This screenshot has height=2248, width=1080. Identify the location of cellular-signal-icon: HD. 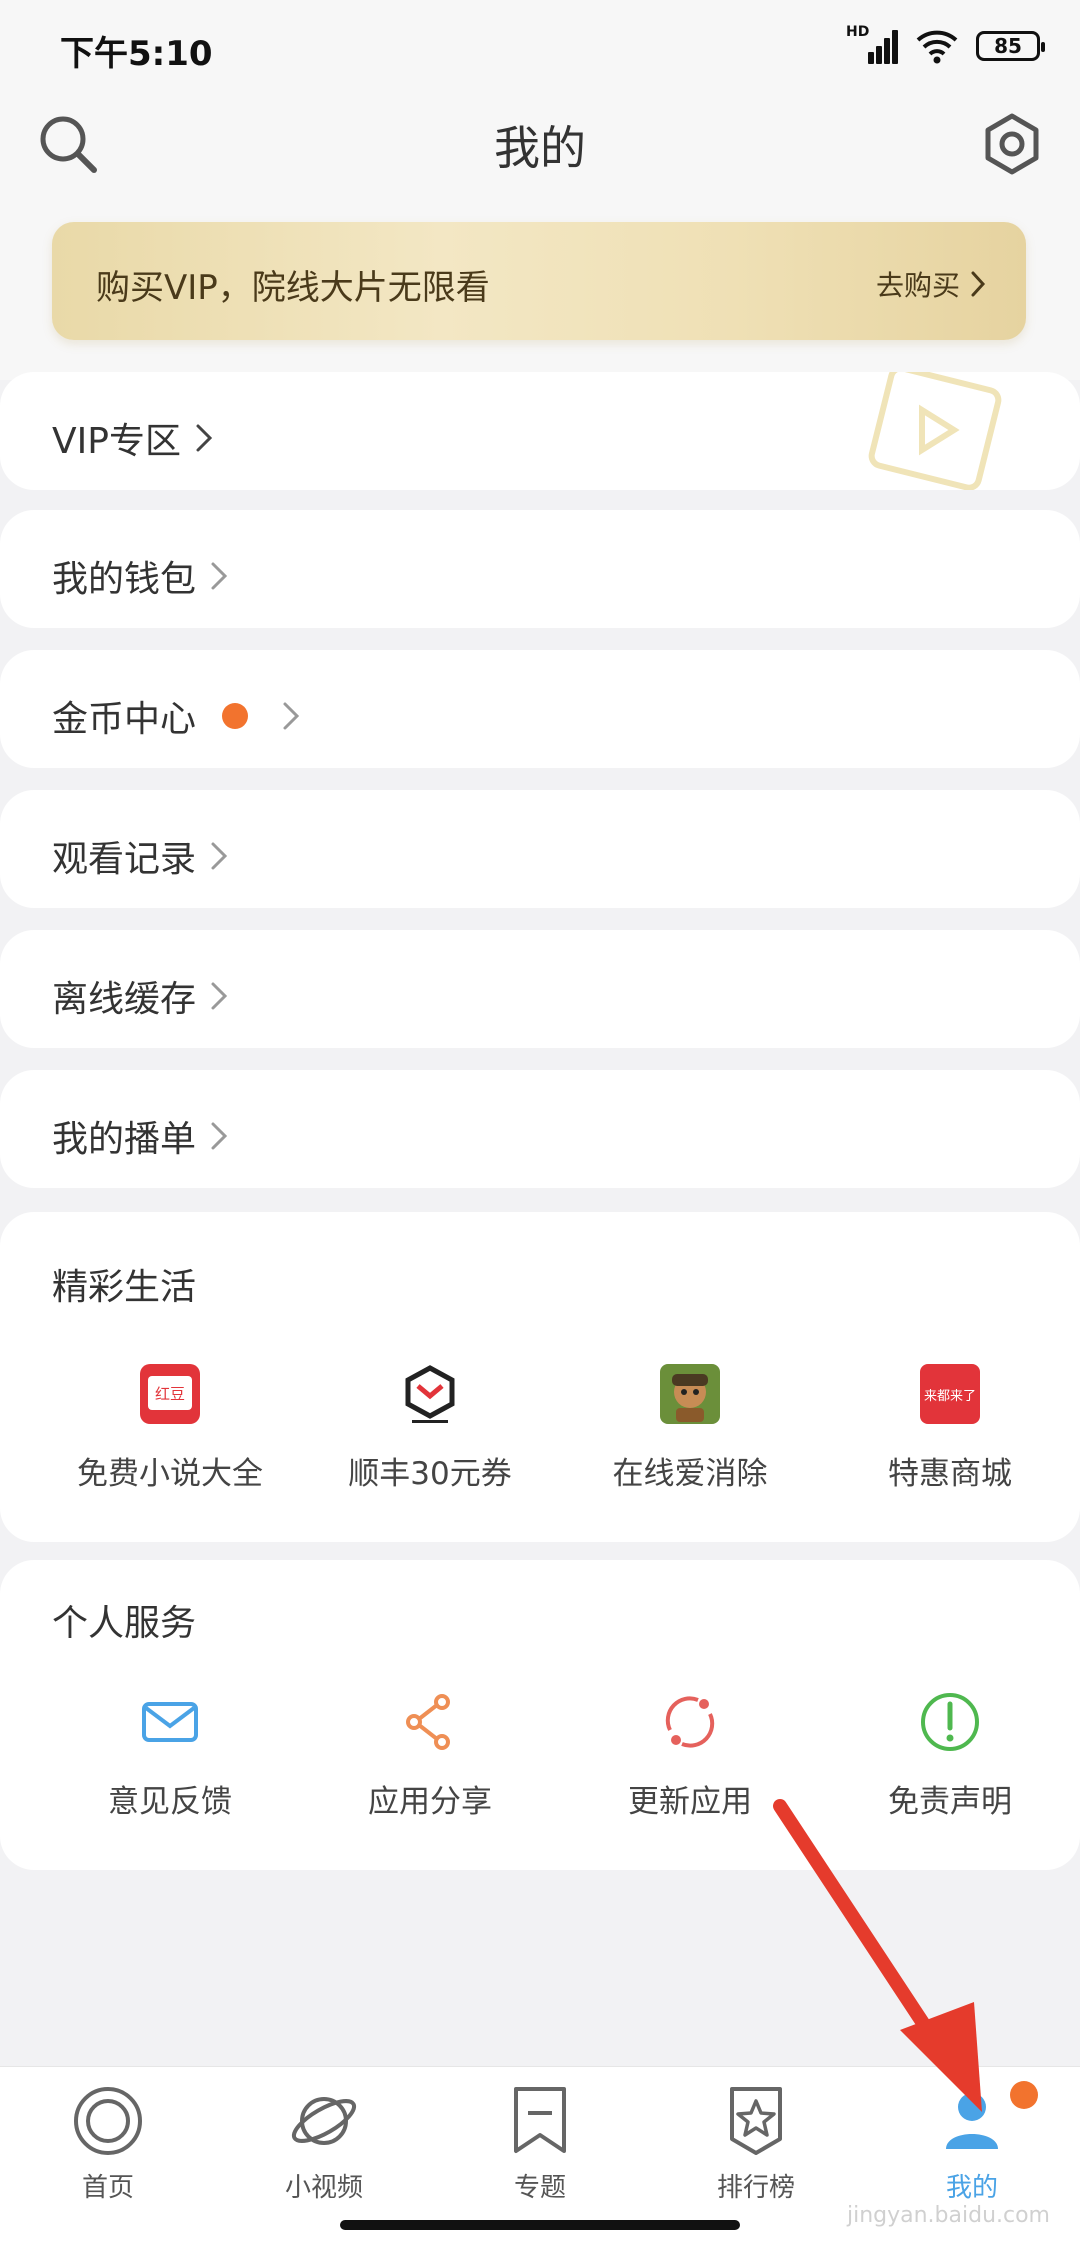
(872, 44).